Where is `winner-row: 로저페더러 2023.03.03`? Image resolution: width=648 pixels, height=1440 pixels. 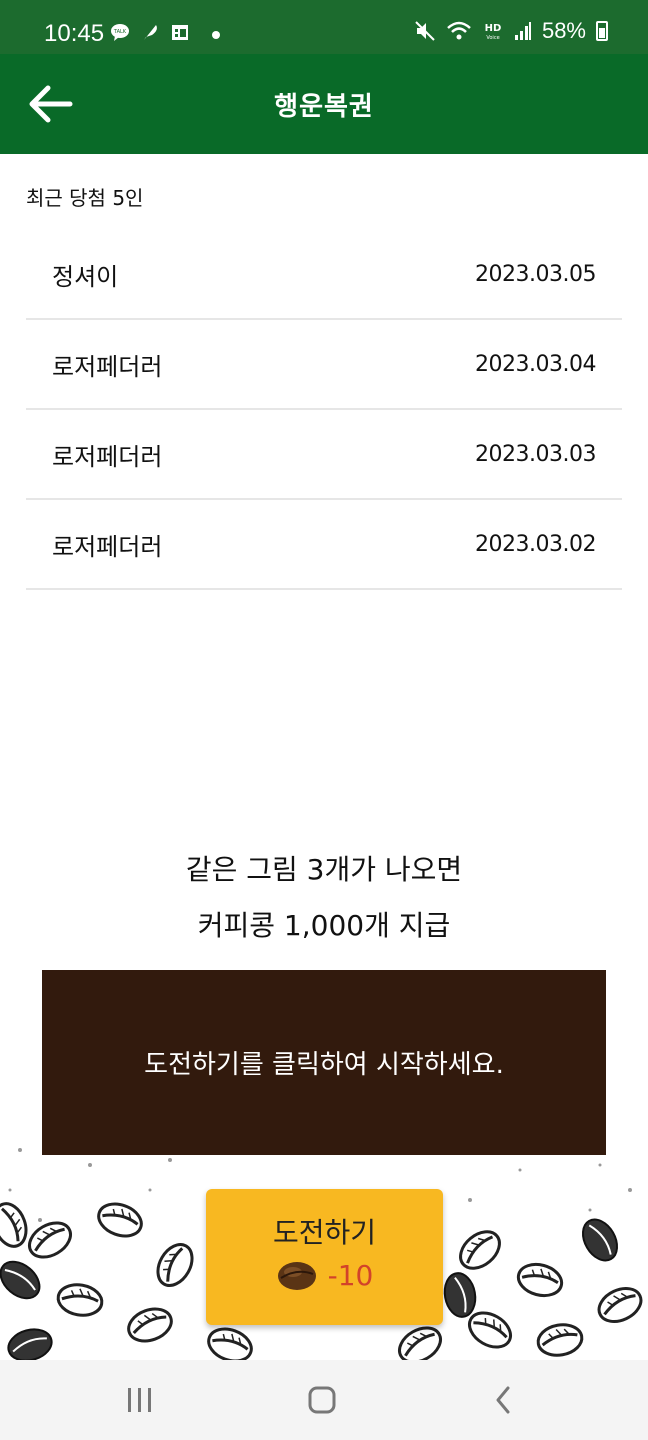 winner-row: 로저페더러 2023.03.03 is located at coordinates (324, 455).